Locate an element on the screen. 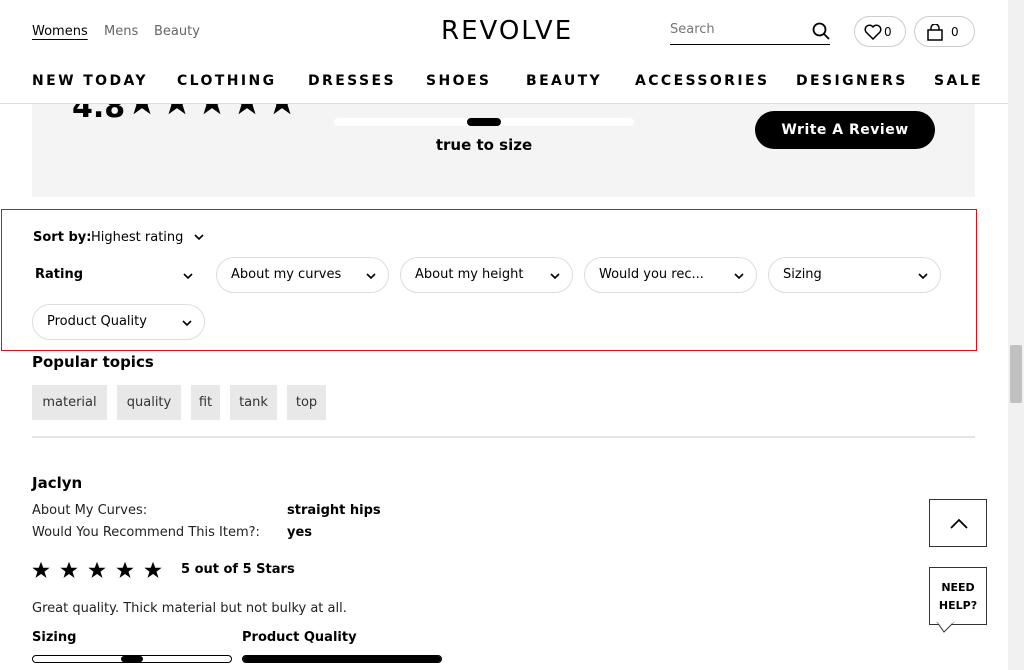 The width and height of the screenshot is (1024, 670). filter-about-my-height: About my height is located at coordinates (486, 275).